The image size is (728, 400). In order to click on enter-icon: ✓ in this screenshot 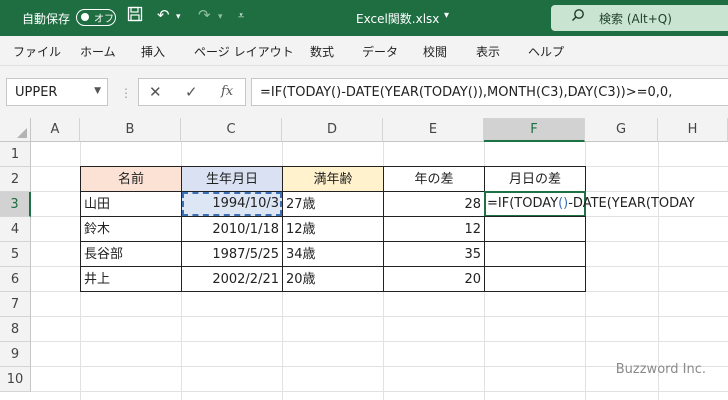, I will do `click(191, 92)`.